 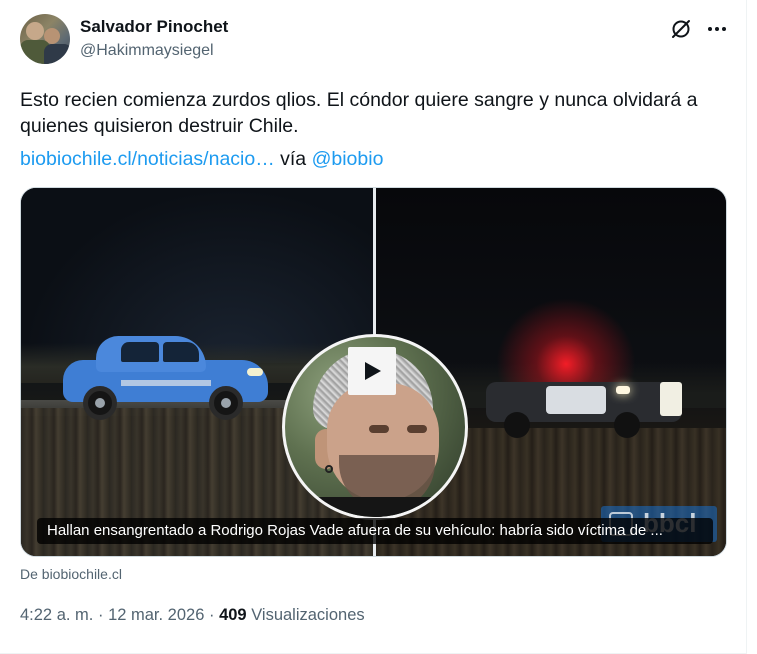 What do you see at coordinates (308, 615) in the screenshot?
I see `views-label: Visualizaciones` at bounding box center [308, 615].